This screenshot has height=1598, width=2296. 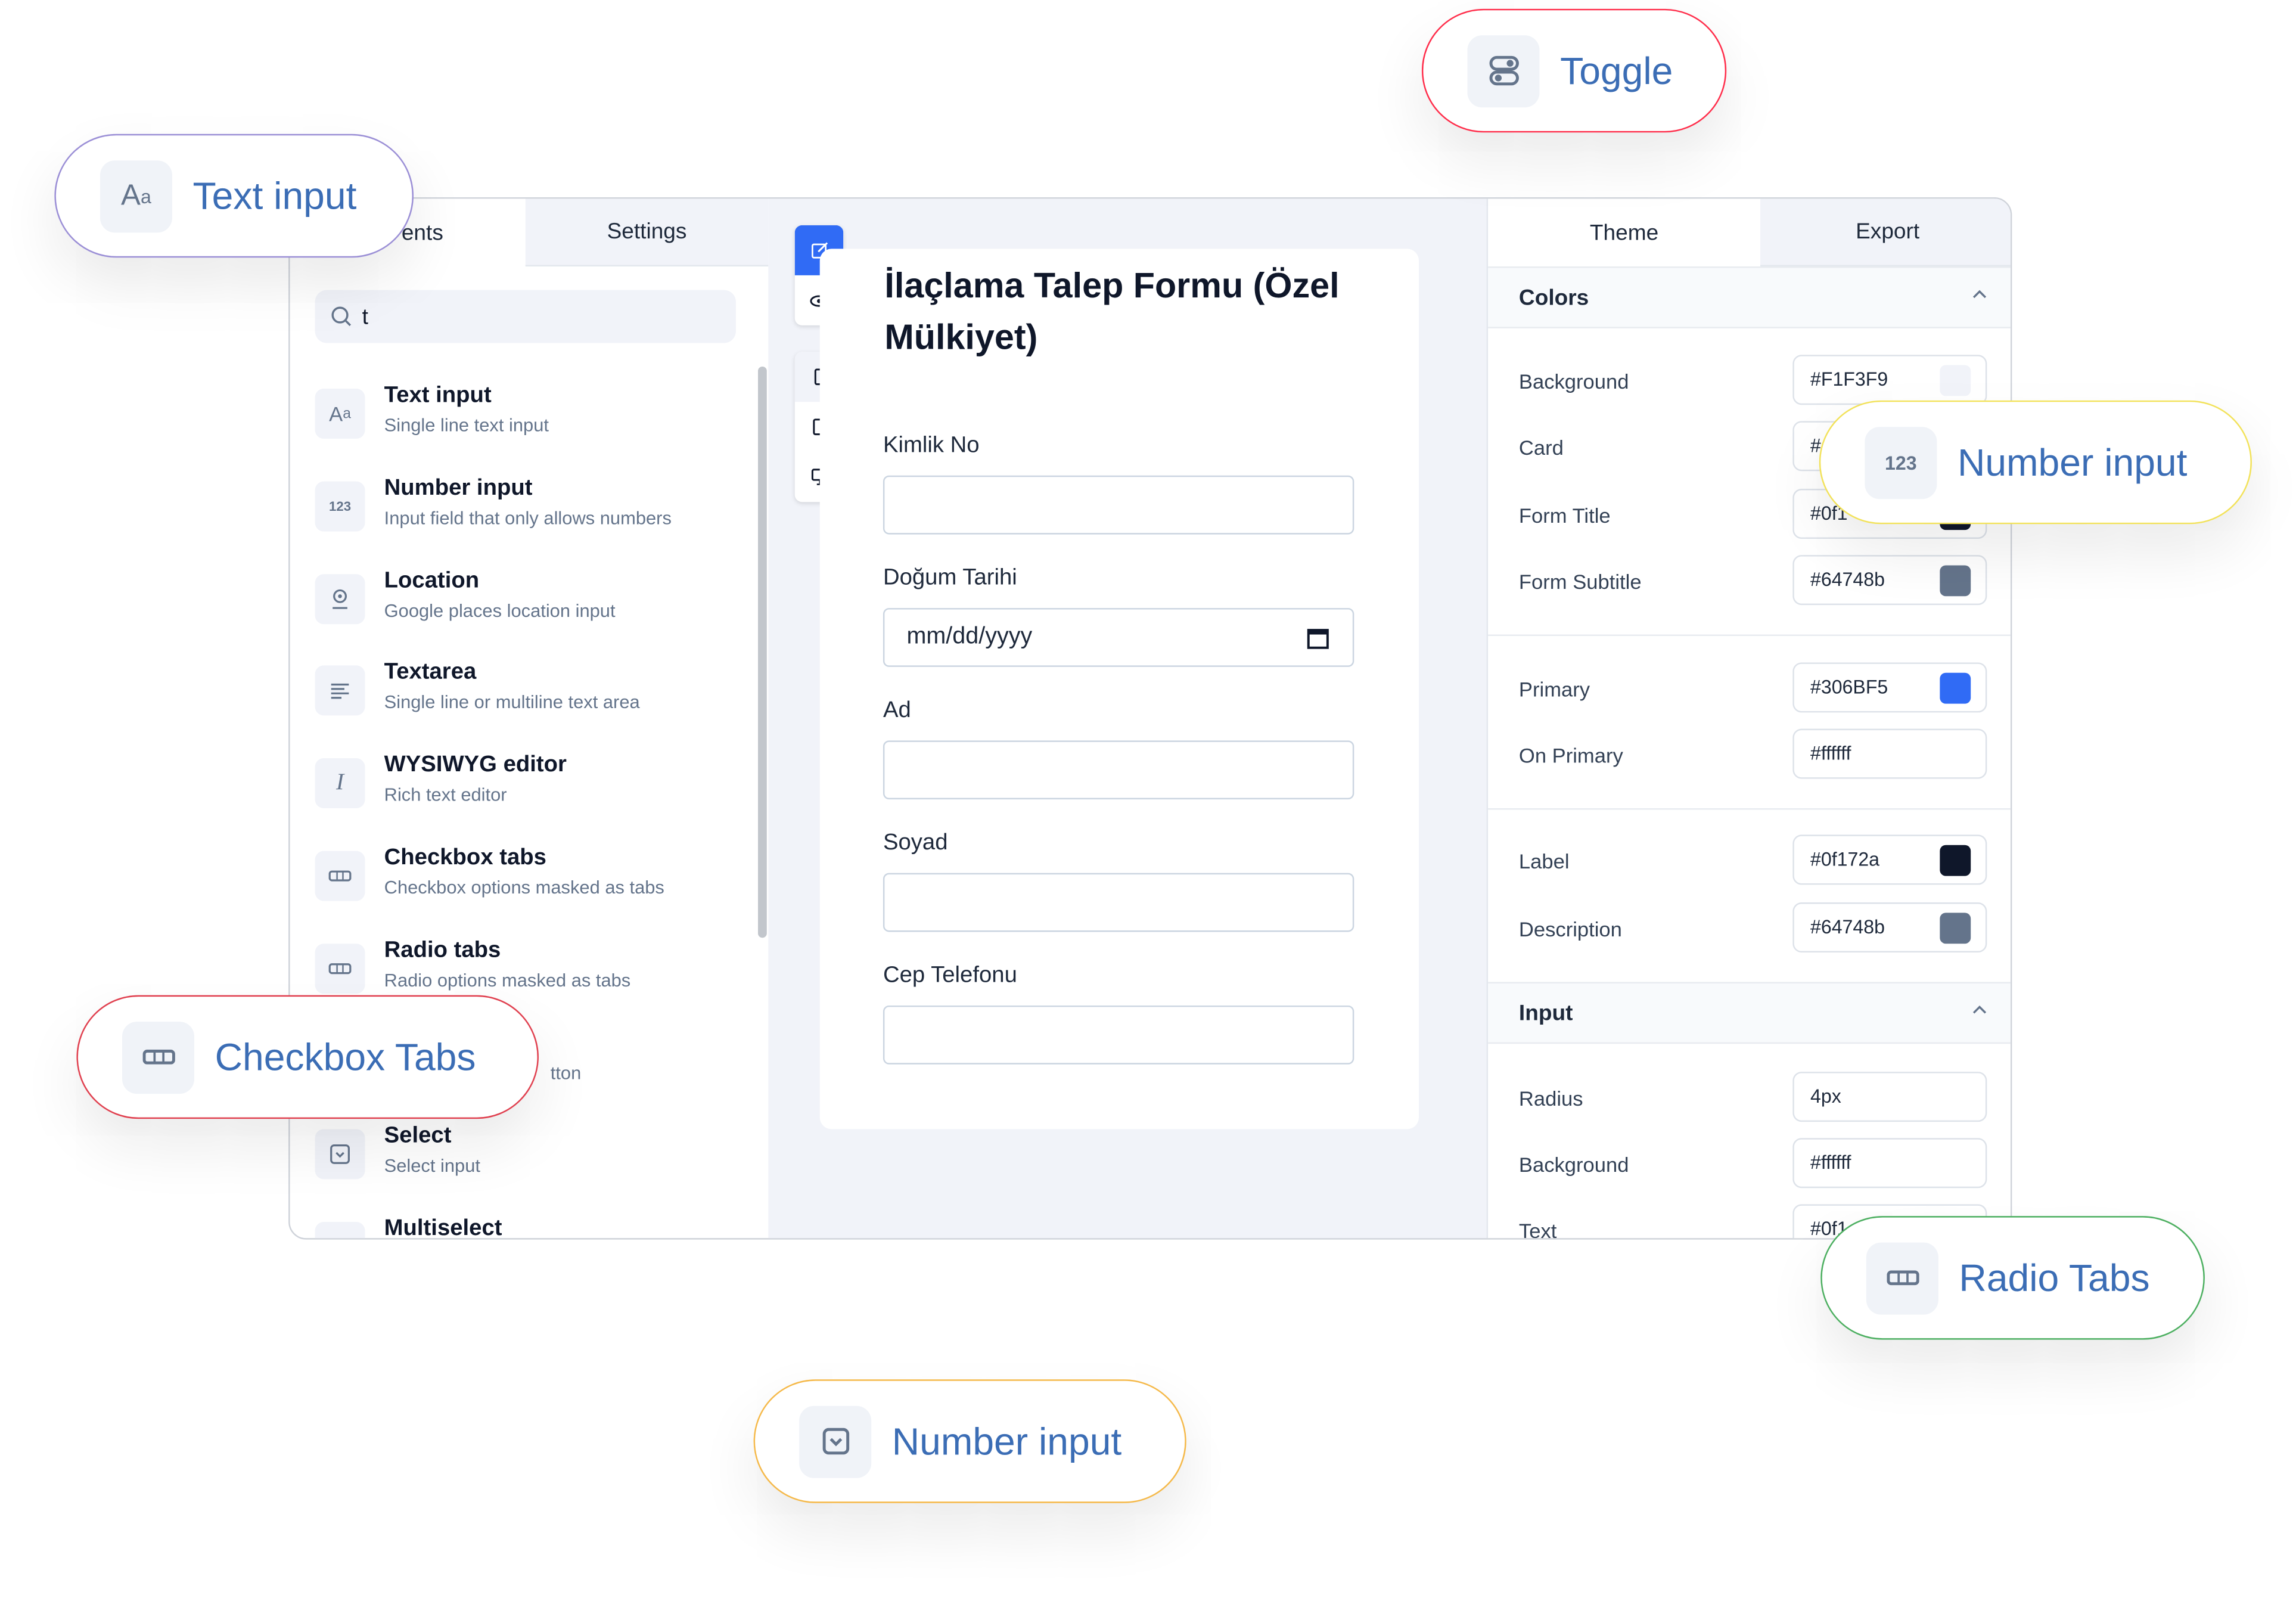 I want to click on callout-label: Toggle, so click(x=1616, y=70).